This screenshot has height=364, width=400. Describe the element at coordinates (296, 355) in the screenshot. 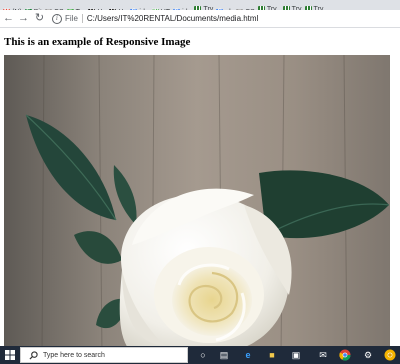

I see `store-icon: ▣` at that location.